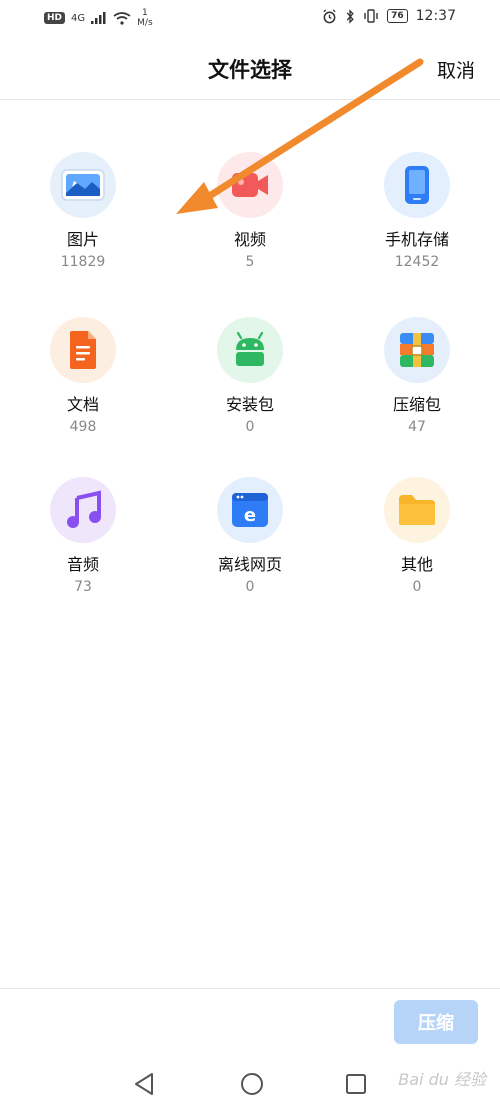  I want to click on category-label: 安装包, so click(249, 404).